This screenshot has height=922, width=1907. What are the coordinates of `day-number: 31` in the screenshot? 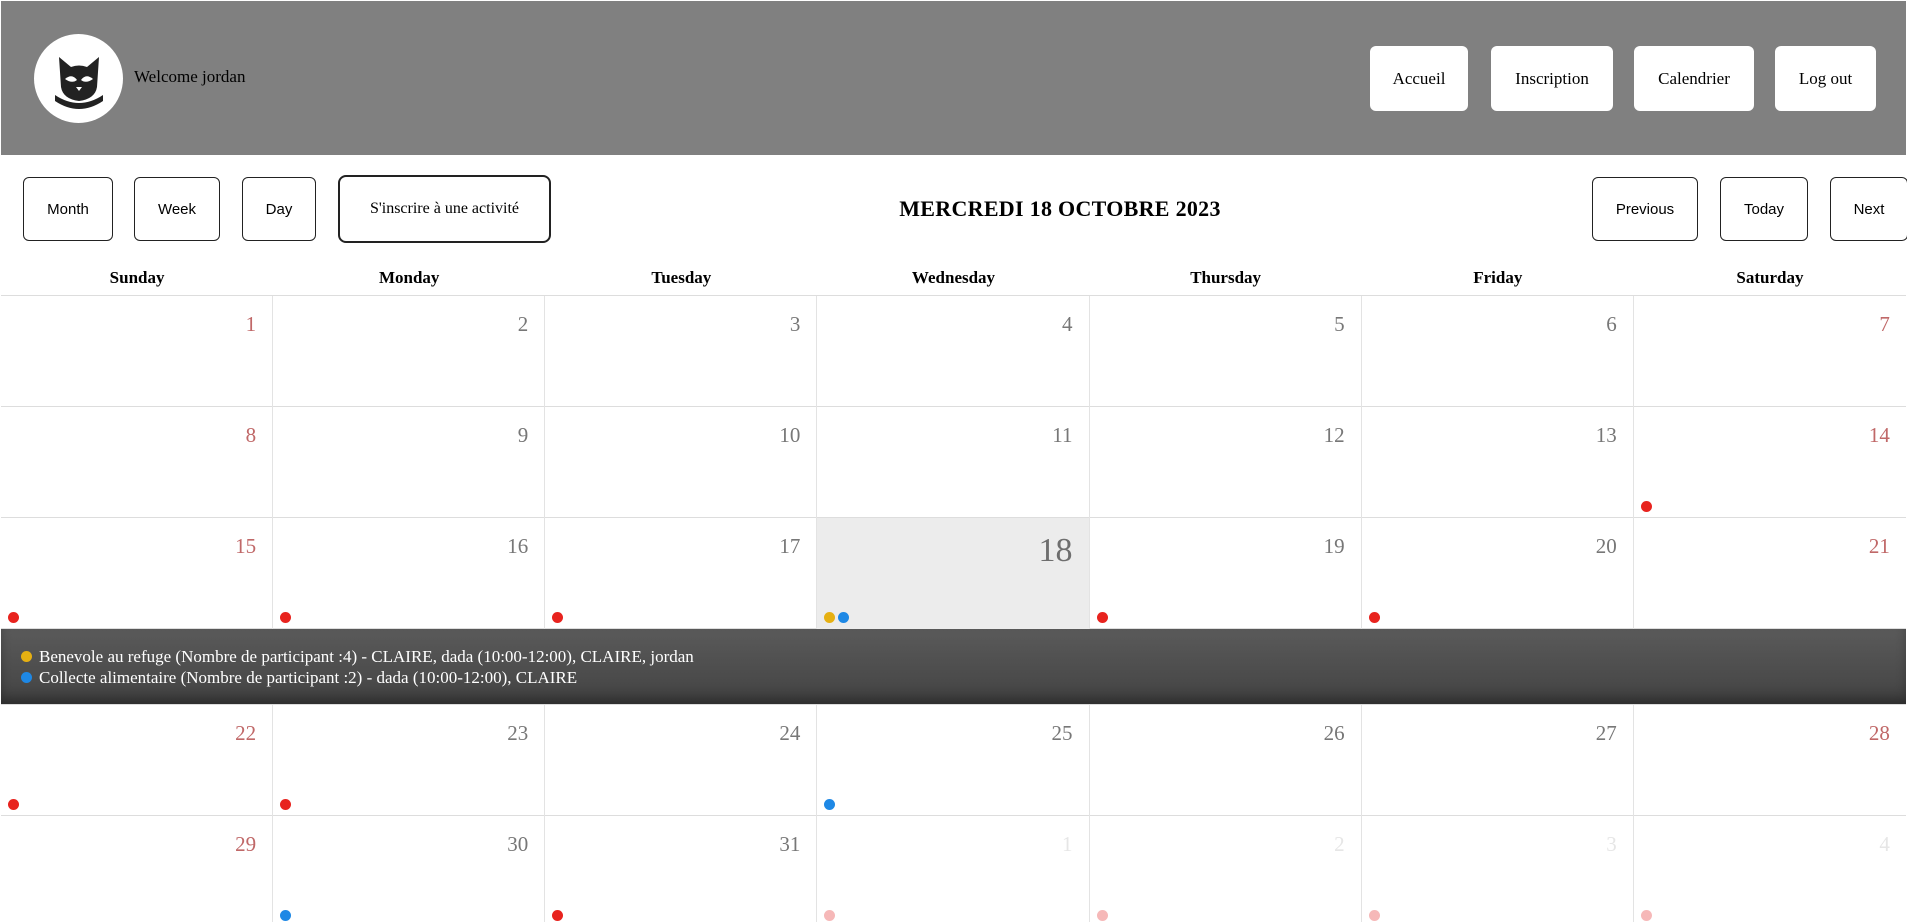 It's located at (790, 844).